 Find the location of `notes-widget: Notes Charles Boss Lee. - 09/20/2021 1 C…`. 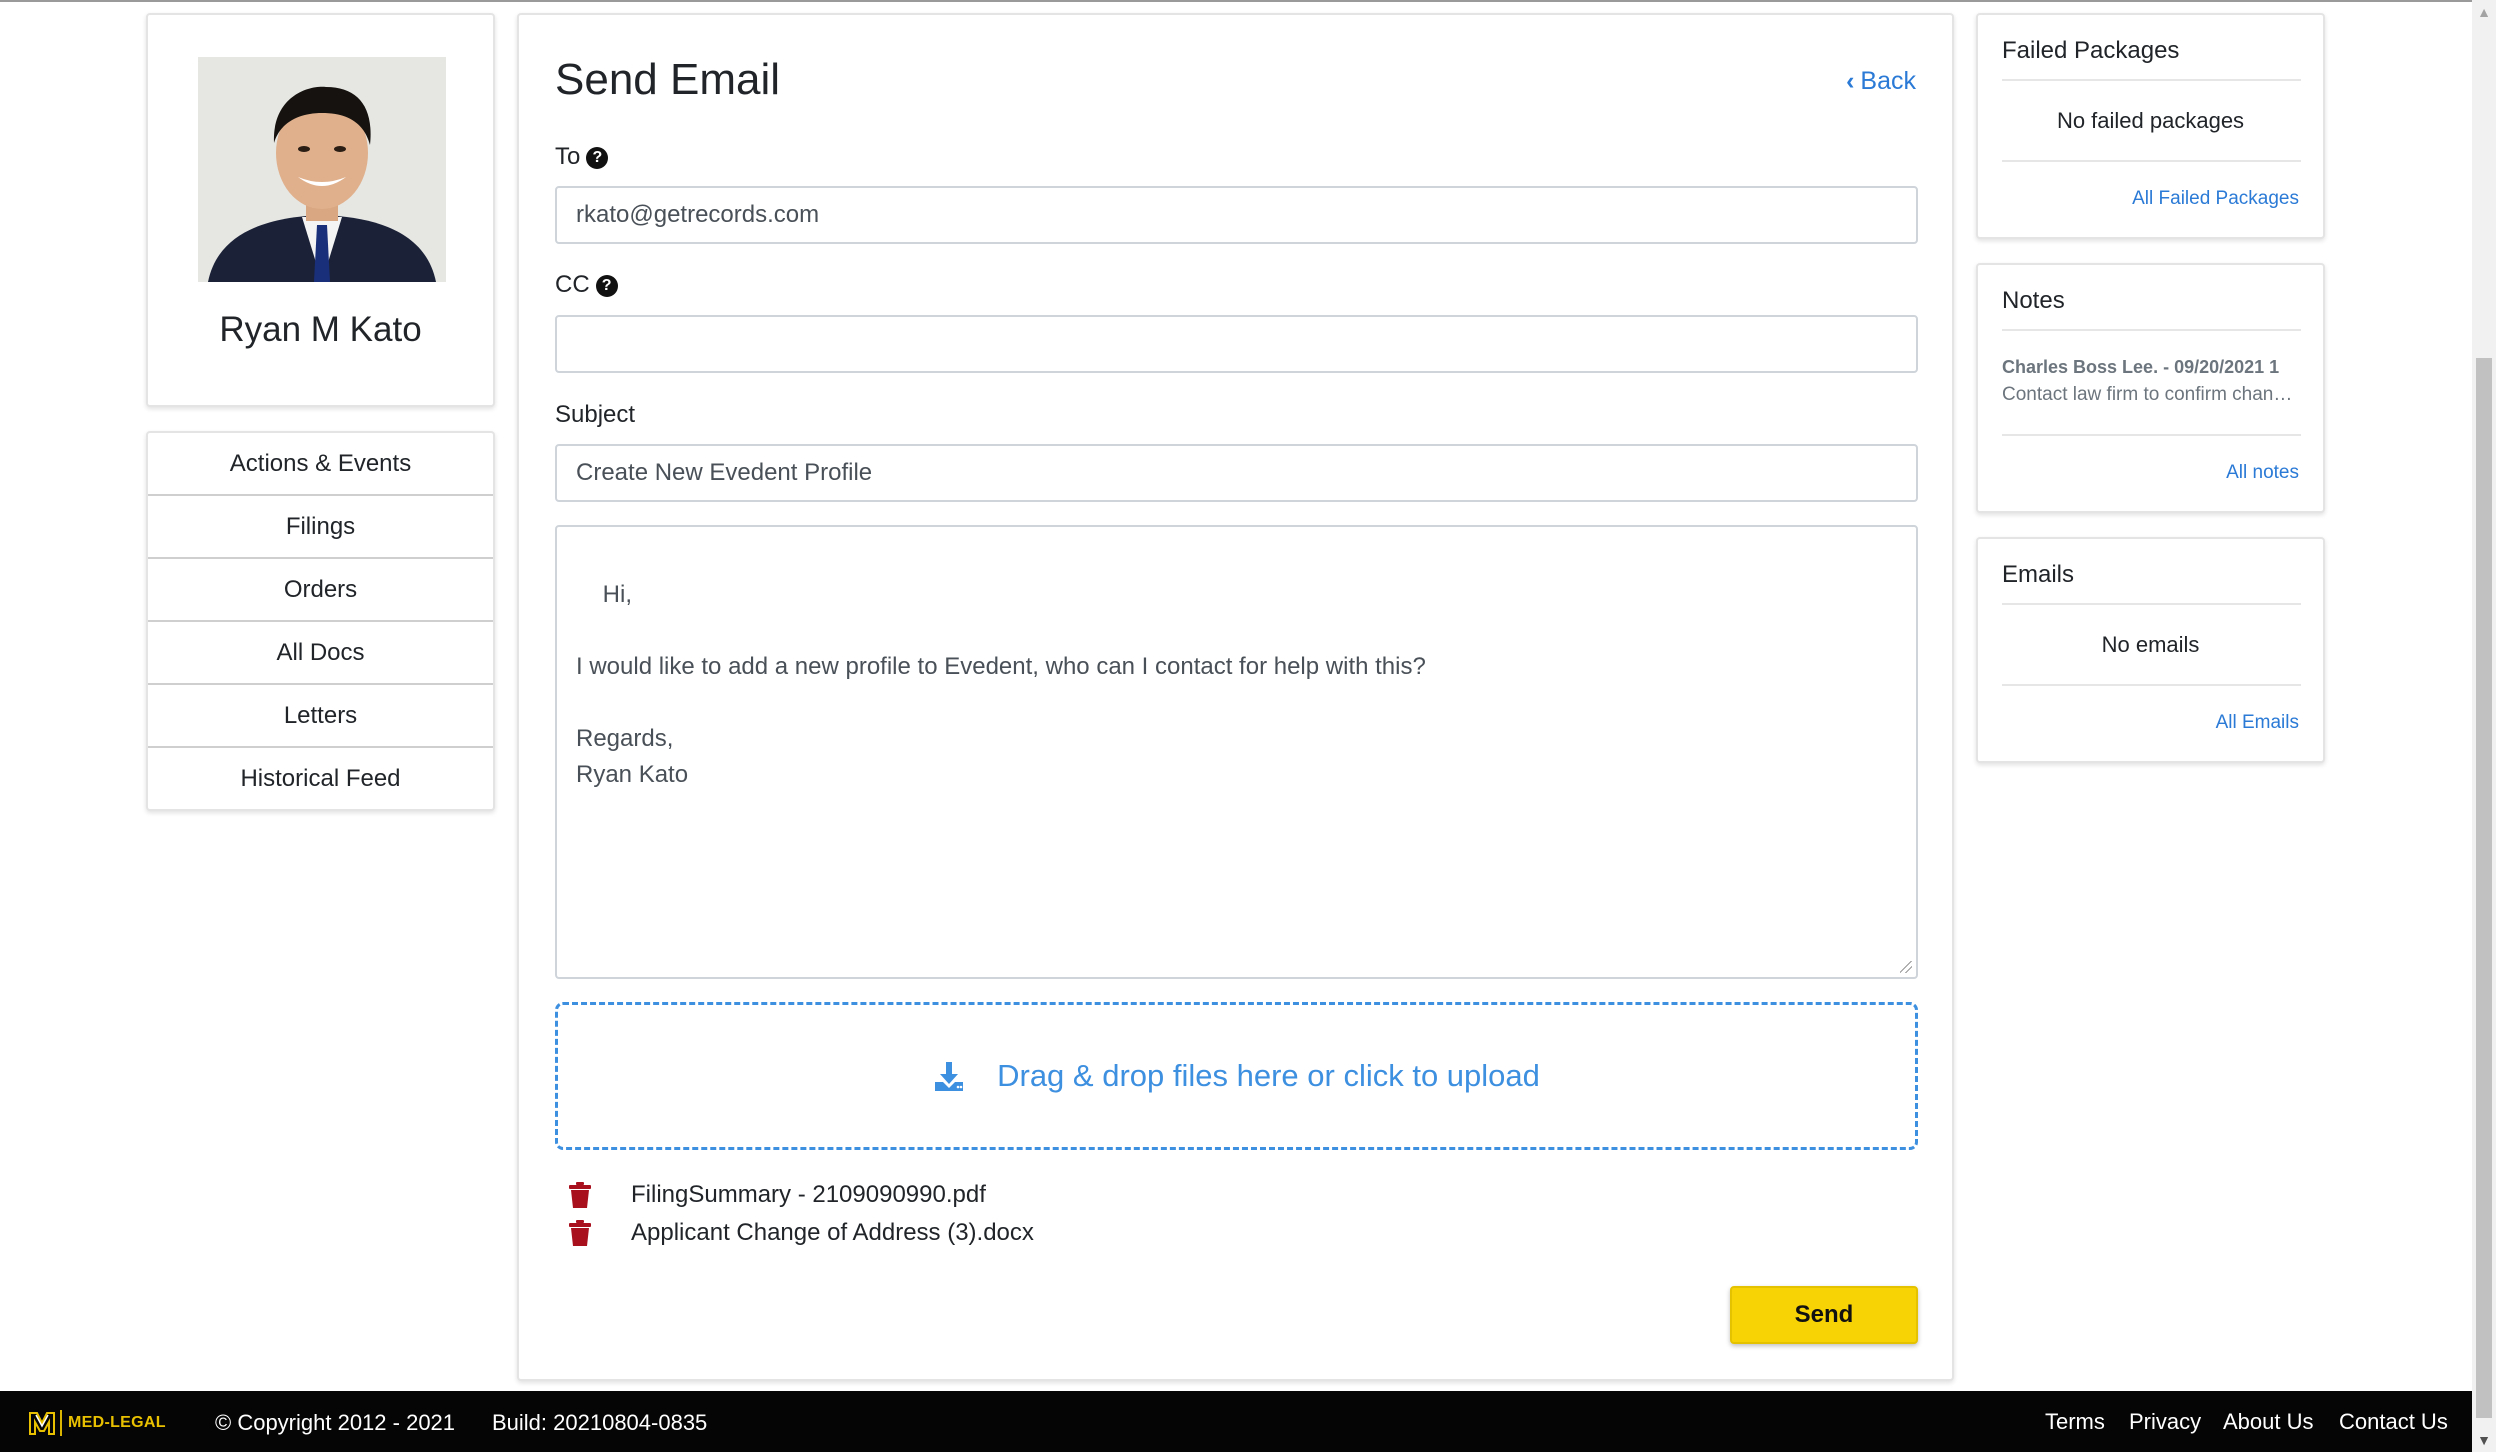

notes-widget: Notes Charles Boss Lee. - 09/20/2021 1 C… is located at coordinates (2150, 388).